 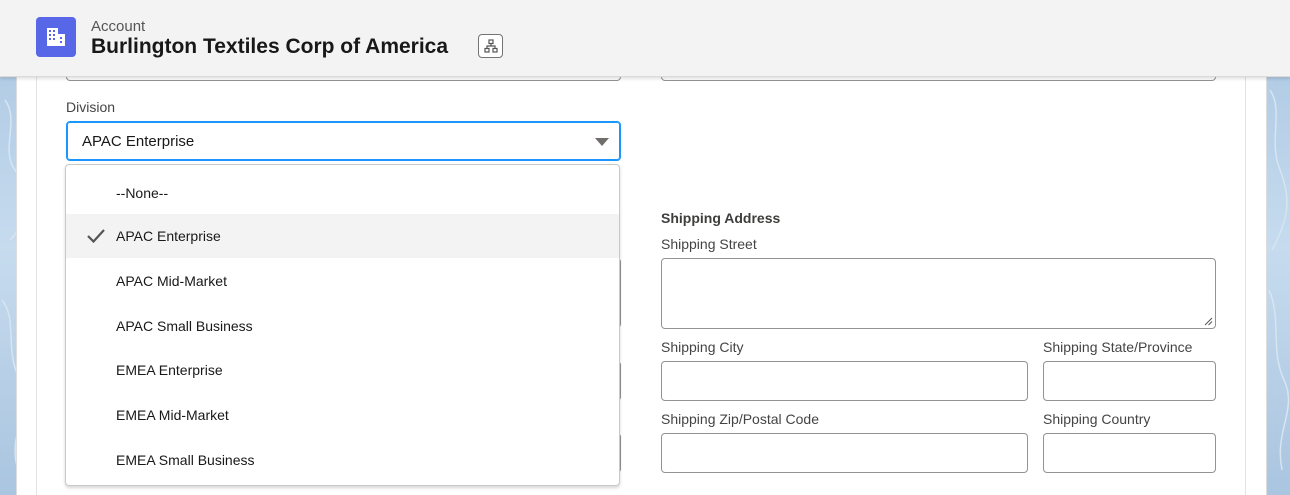 I want to click on object-label: Account, so click(x=118, y=26).